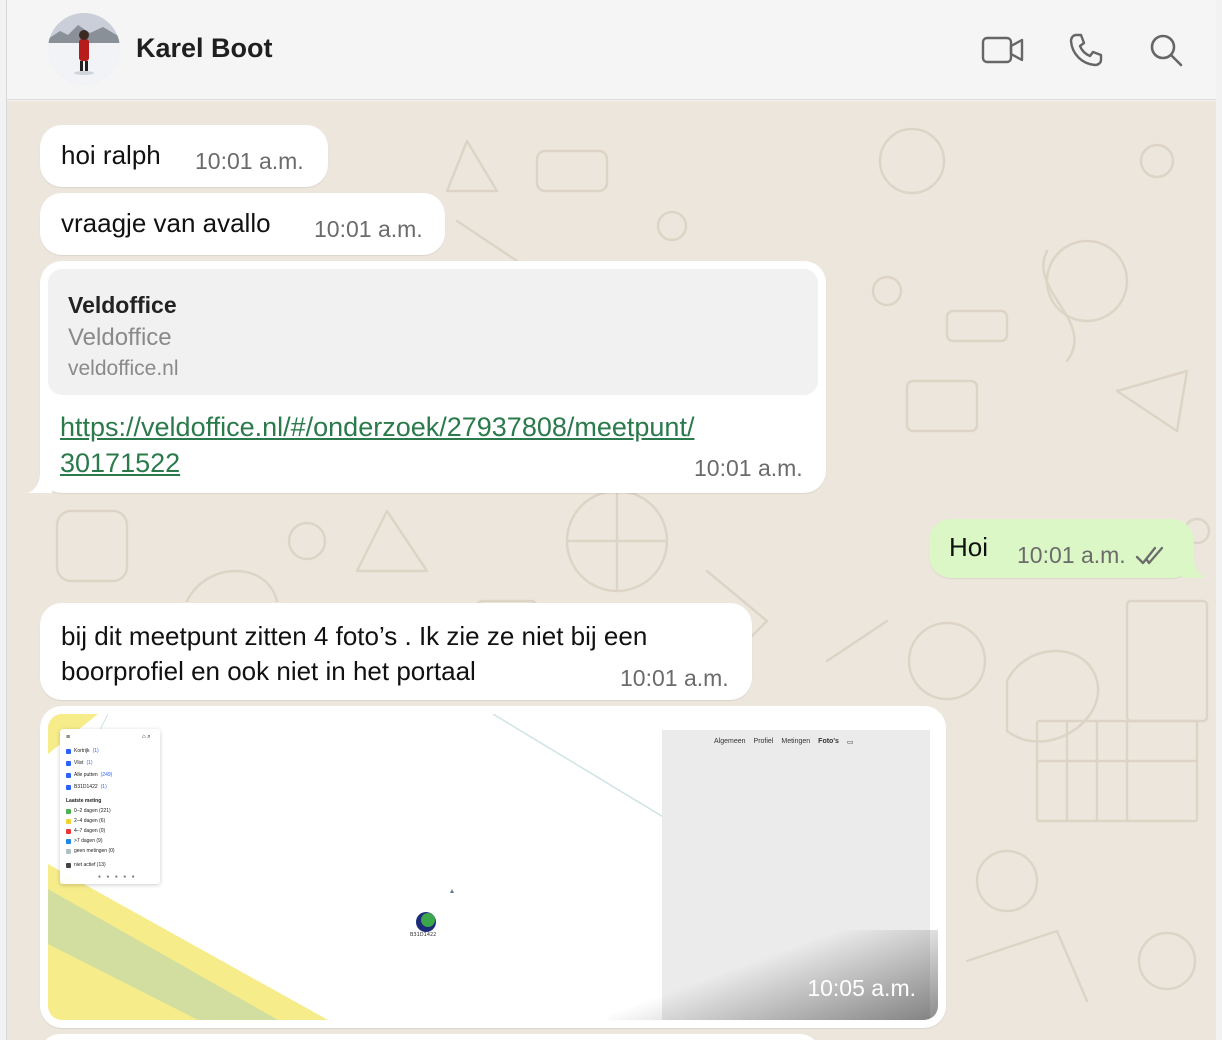  Describe the element at coordinates (861, 988) in the screenshot. I see `message-time: 10:05 a.m.` at that location.